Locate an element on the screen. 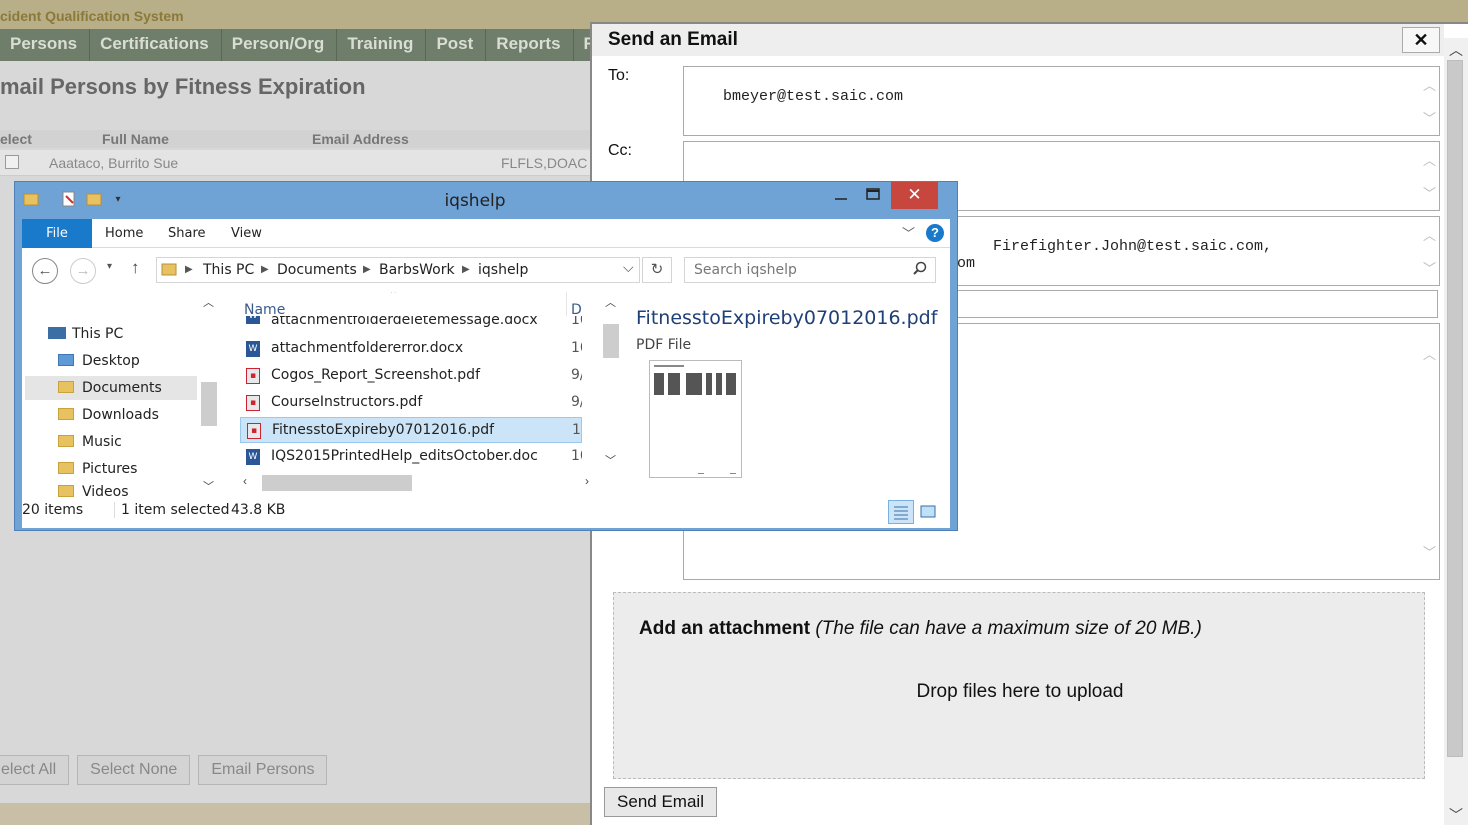 This screenshot has height=825, width=1468. file-list-hscroll: ‹ › is located at coordinates (420, 483).